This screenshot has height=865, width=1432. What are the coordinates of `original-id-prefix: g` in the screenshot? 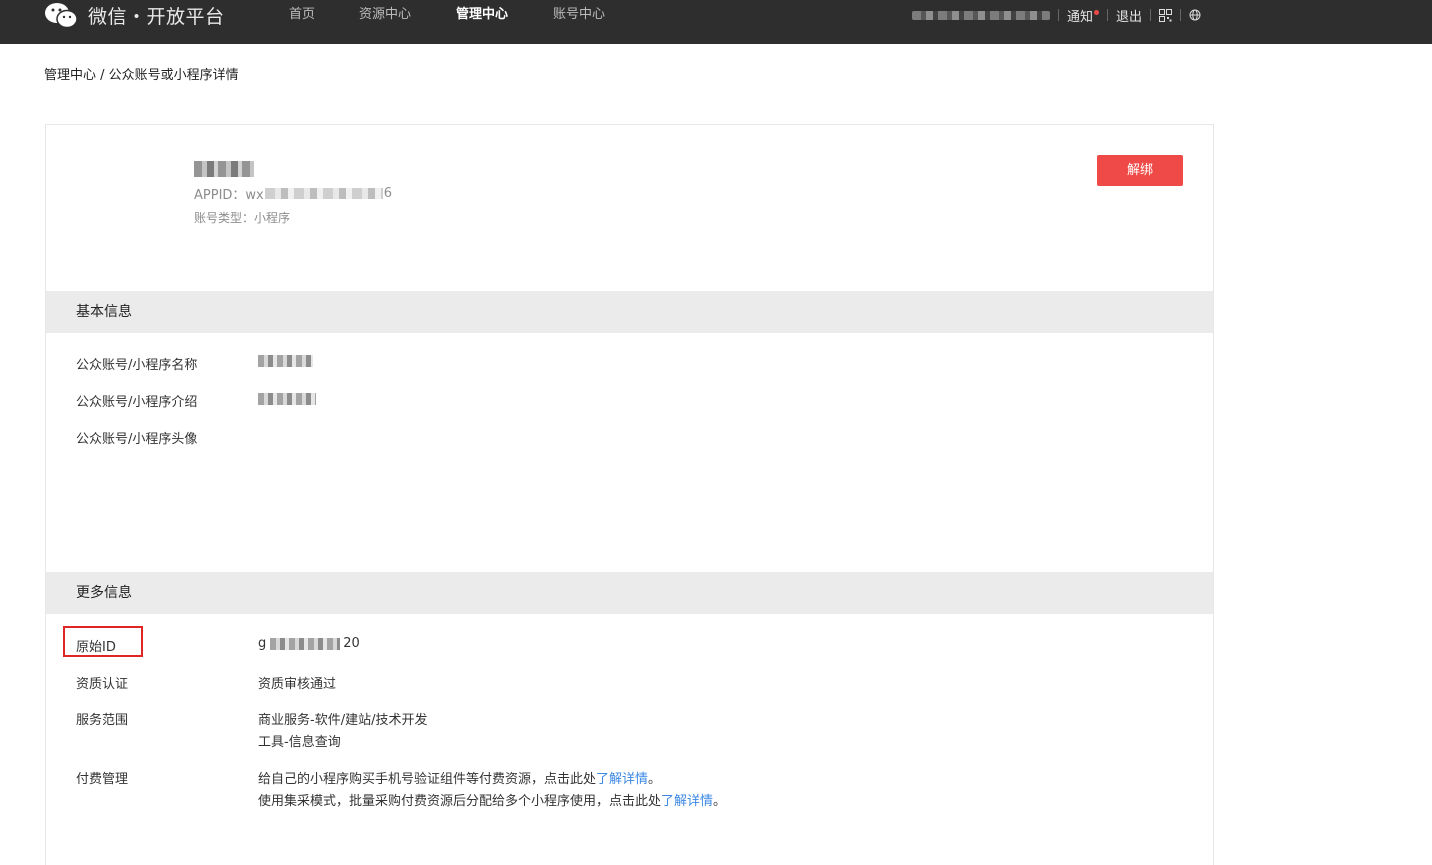 It's located at (262, 643).